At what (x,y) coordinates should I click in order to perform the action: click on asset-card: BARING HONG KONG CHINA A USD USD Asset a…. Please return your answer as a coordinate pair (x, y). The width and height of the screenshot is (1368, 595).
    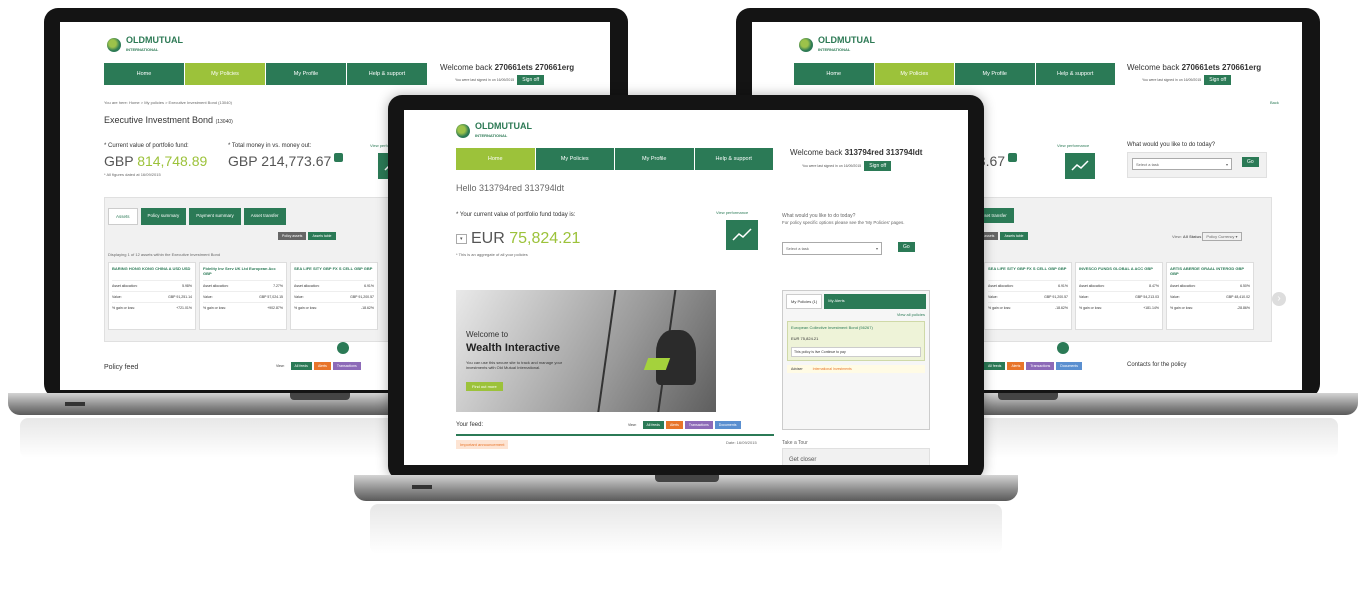
    Looking at the image, I should click on (152, 296).